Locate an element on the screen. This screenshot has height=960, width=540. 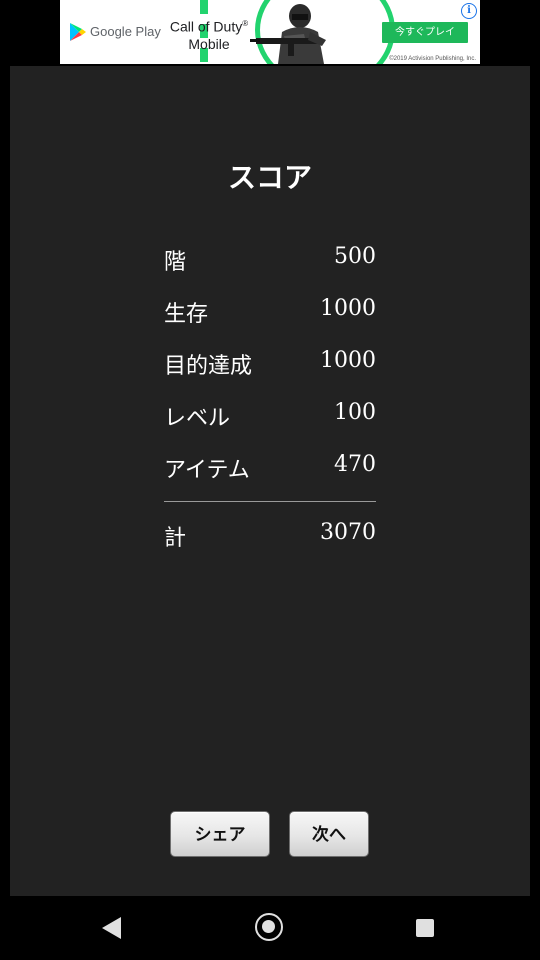
home-icon-dot is located at coordinates (268, 926).